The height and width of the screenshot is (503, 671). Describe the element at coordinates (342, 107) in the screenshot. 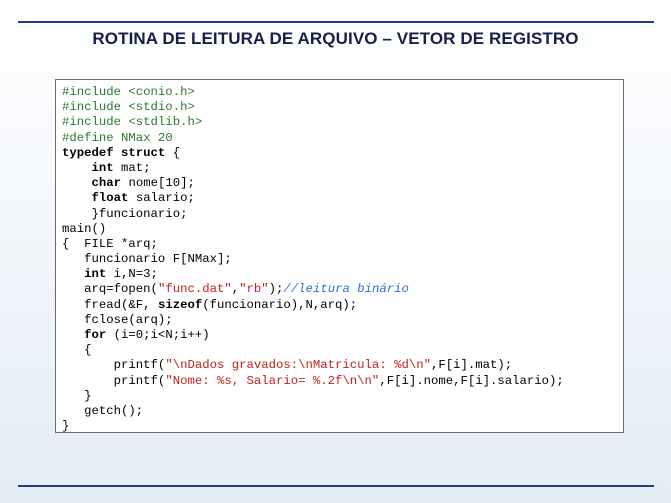

I see `code-line: #include <stdio.h>` at that location.